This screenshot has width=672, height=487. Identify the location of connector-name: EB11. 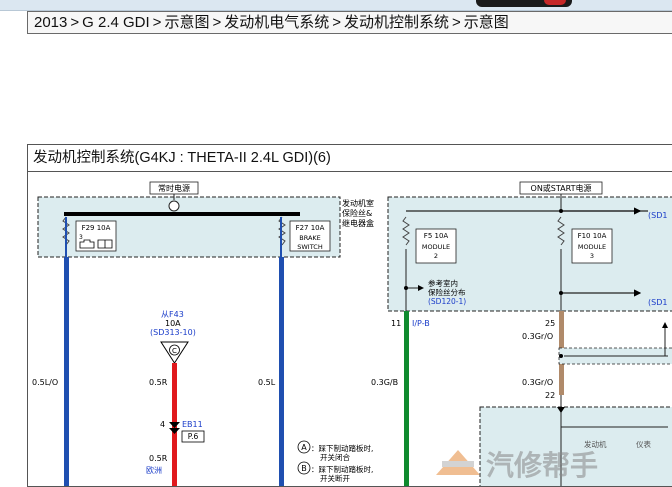
(192, 424).